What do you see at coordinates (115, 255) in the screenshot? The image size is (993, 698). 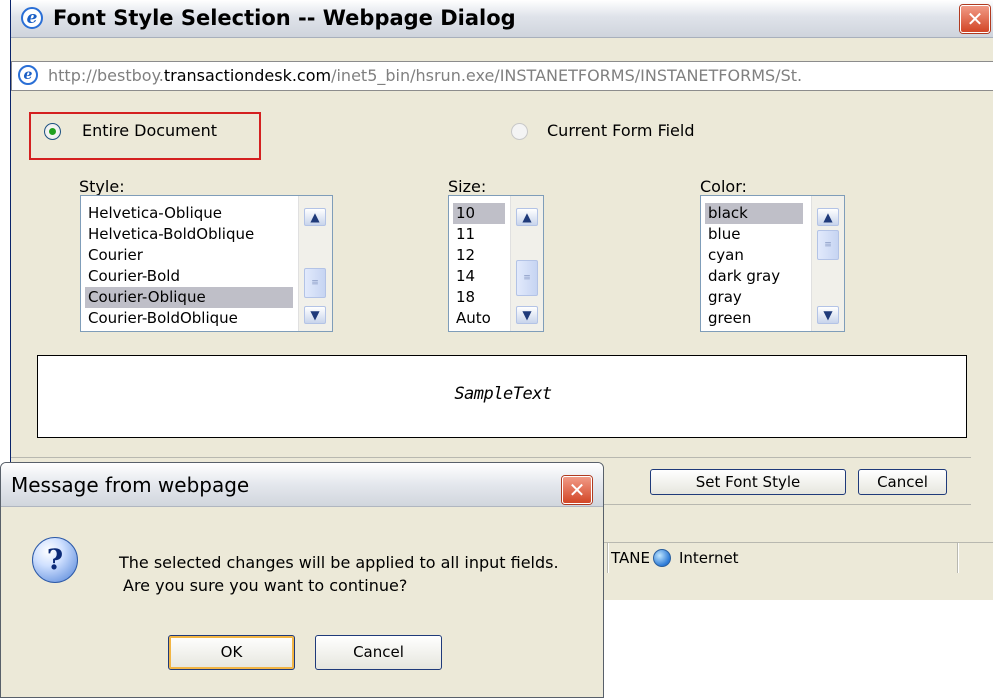 I see `list-item: Courier` at bounding box center [115, 255].